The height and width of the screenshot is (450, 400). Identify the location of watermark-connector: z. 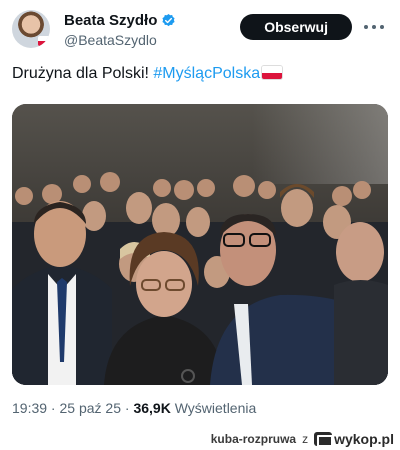
(305, 439).